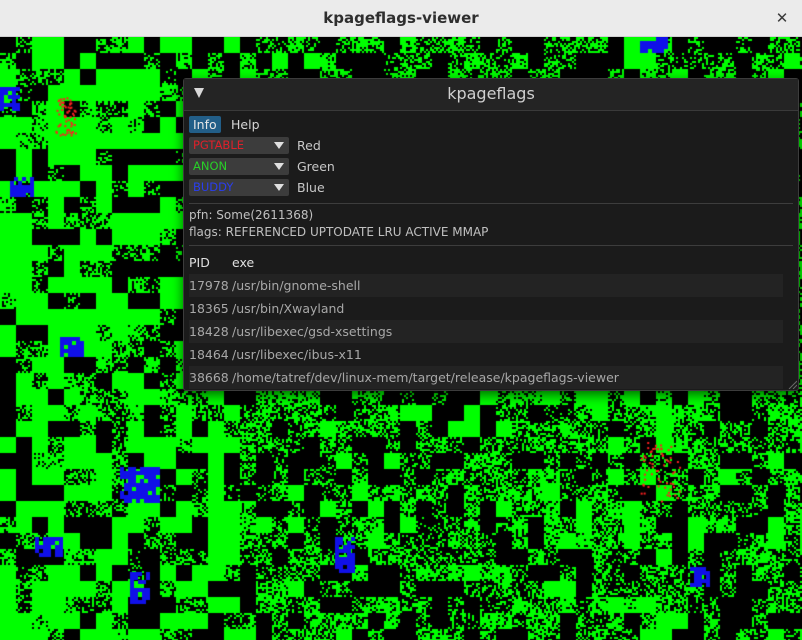  What do you see at coordinates (288, 308) in the screenshot?
I see `exe-cell: /usr/bin/Xwayland` at bounding box center [288, 308].